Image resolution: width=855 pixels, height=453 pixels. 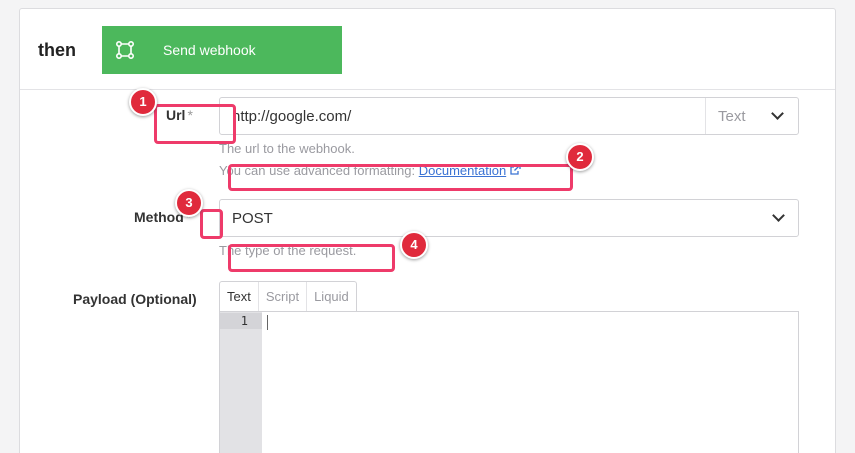 I want to click on line-number: 1, so click(x=244, y=321).